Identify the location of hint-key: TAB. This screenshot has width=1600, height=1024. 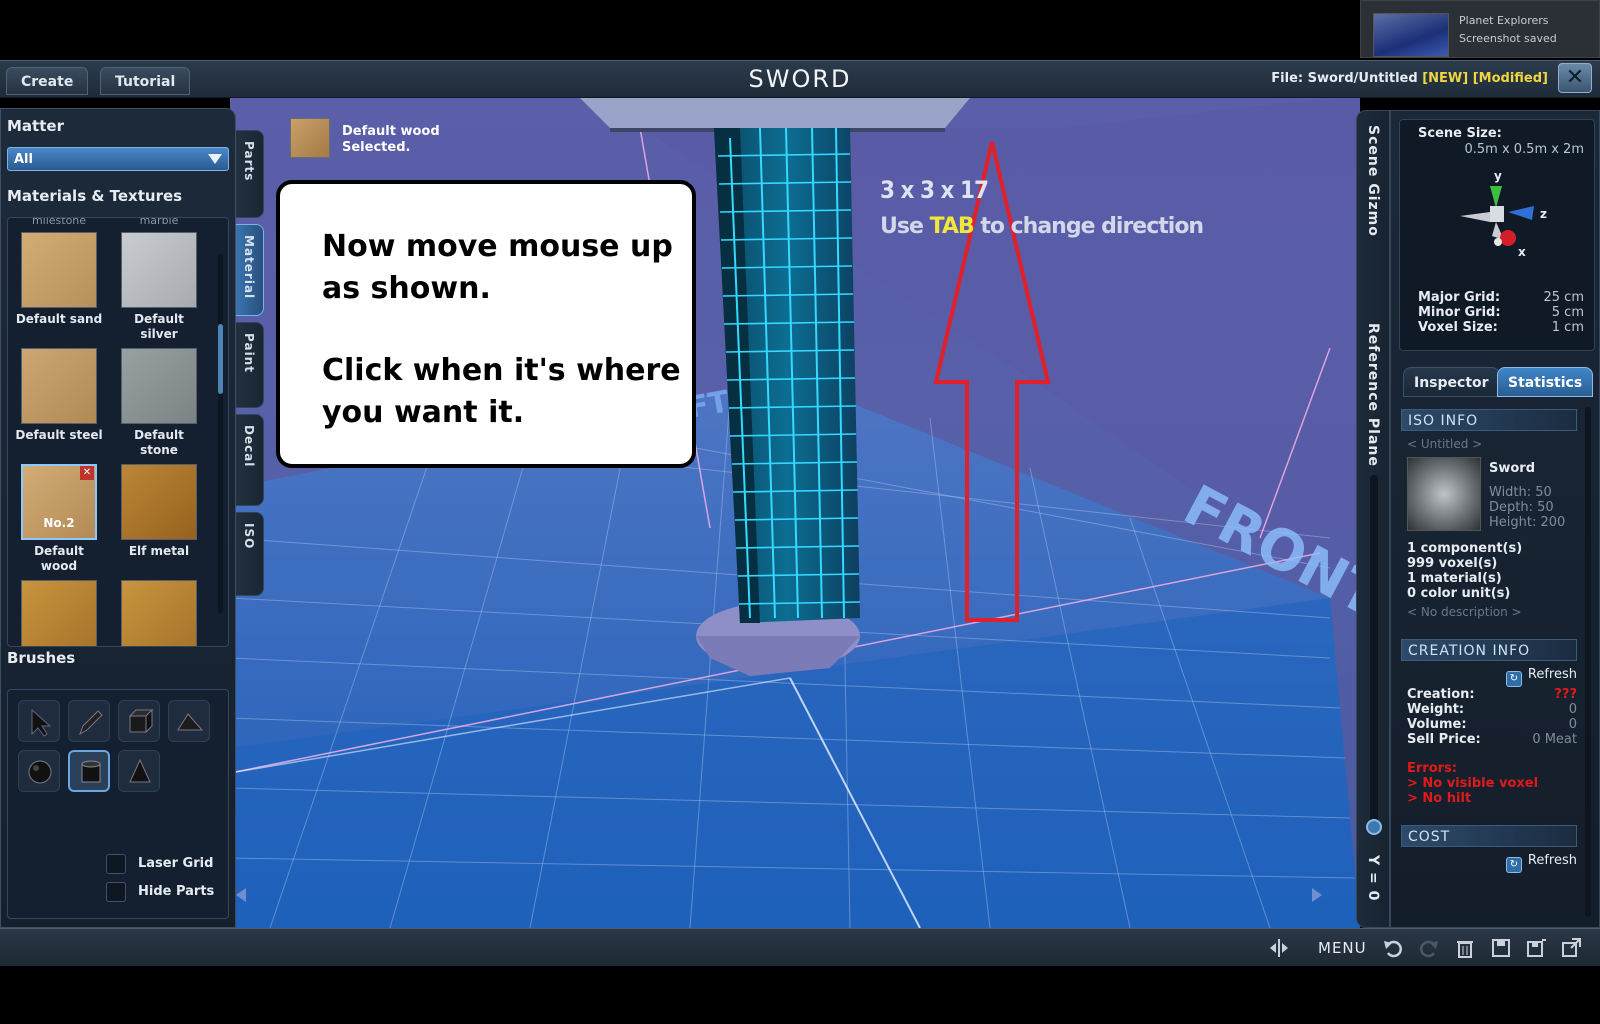
(952, 226).